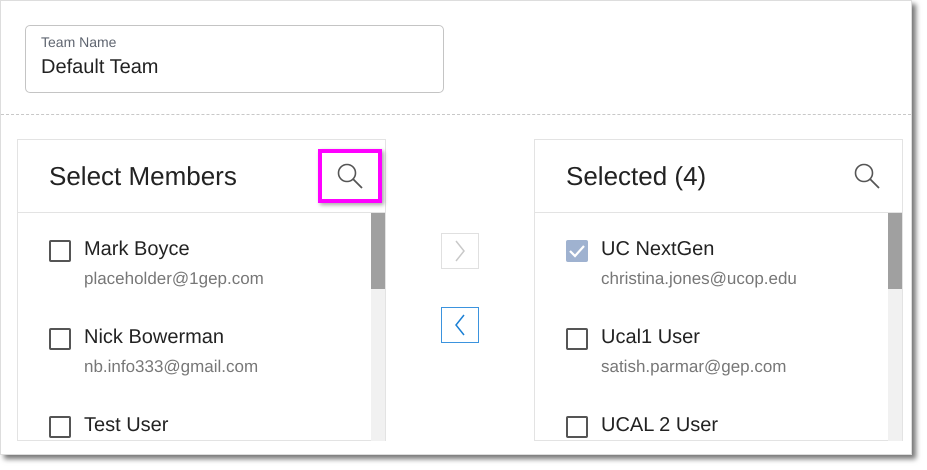 This screenshot has height=470, width=927. I want to click on member-name: UCAL 2 User, so click(659, 425).